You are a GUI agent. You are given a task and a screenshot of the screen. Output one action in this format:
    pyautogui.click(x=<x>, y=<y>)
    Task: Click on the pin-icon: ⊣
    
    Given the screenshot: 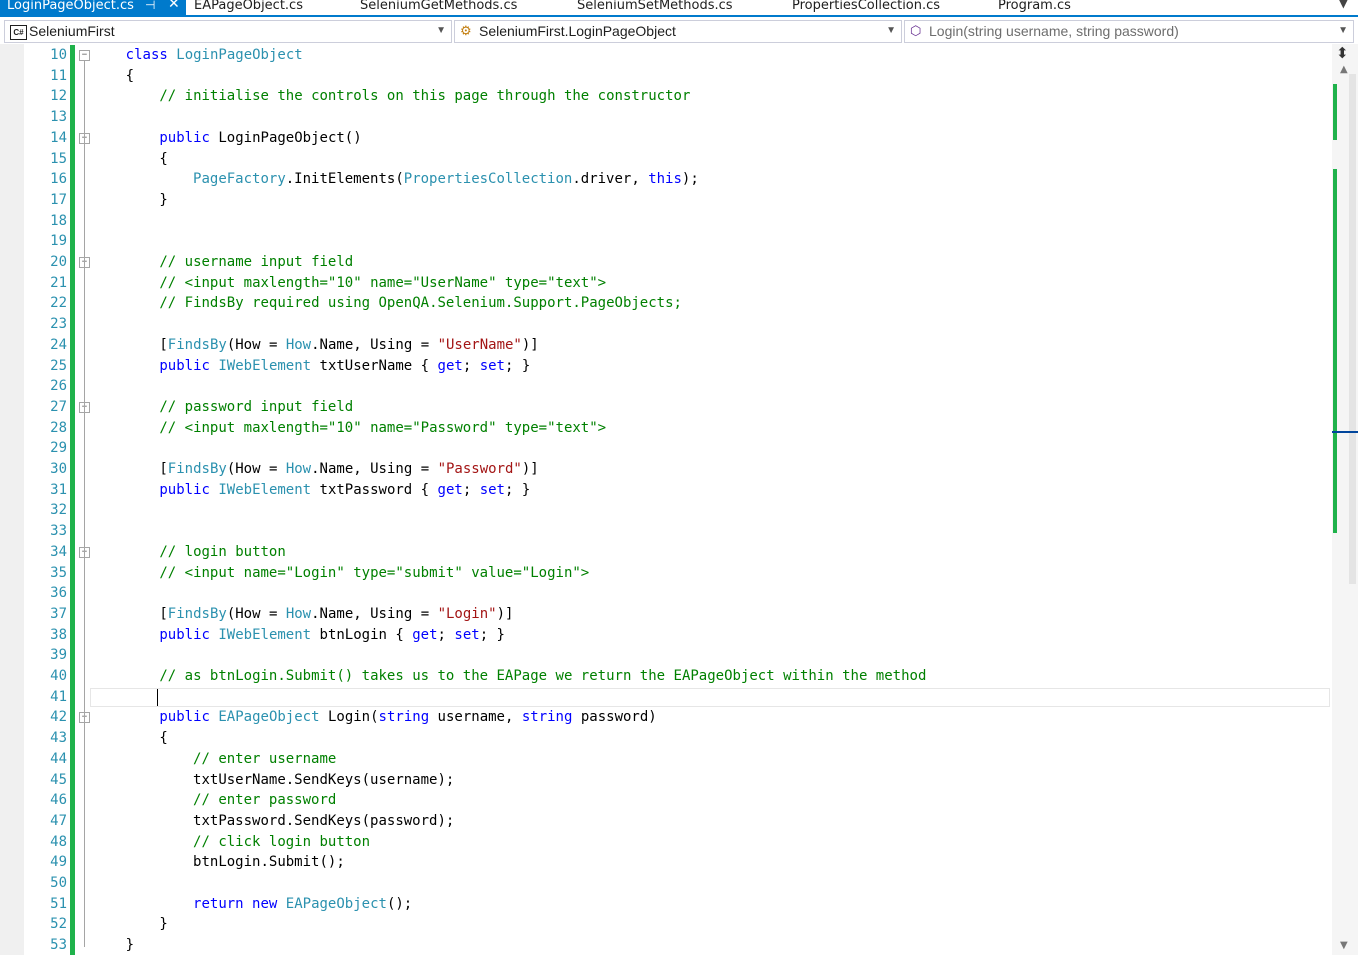 What is the action you would take?
    pyautogui.click(x=150, y=6)
    